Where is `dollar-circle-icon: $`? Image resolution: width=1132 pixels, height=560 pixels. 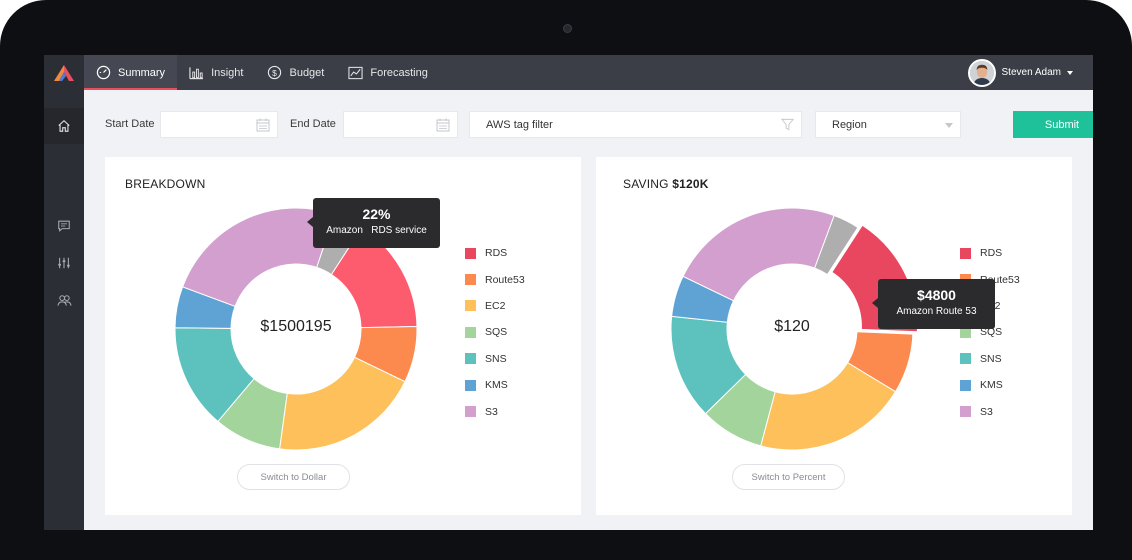 dollar-circle-icon: $ is located at coordinates (275, 72).